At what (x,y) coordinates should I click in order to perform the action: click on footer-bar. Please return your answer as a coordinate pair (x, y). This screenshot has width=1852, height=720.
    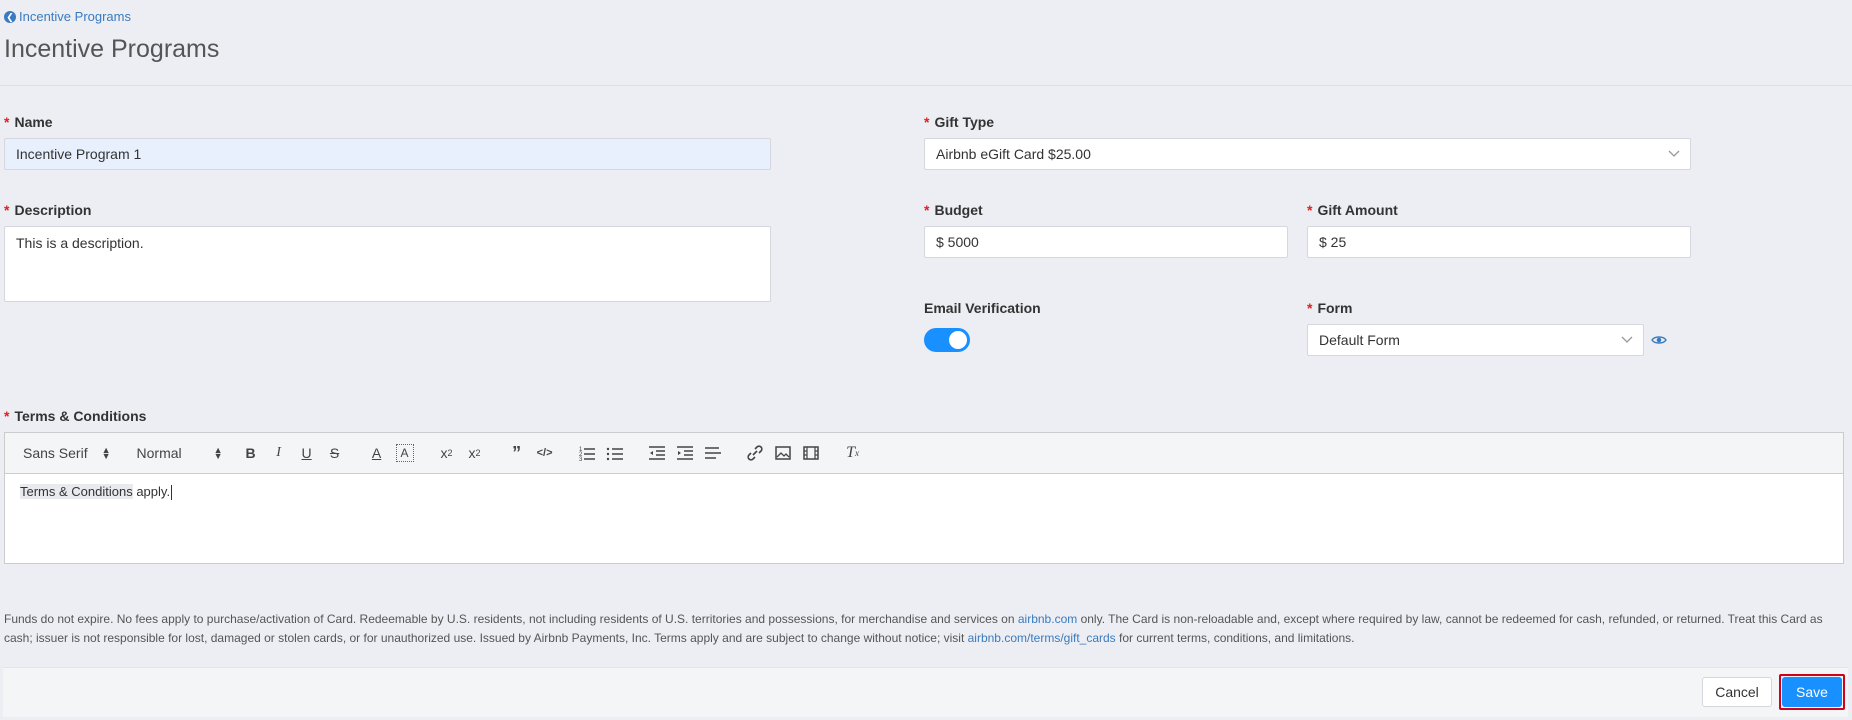
    Looking at the image, I should click on (925, 692).